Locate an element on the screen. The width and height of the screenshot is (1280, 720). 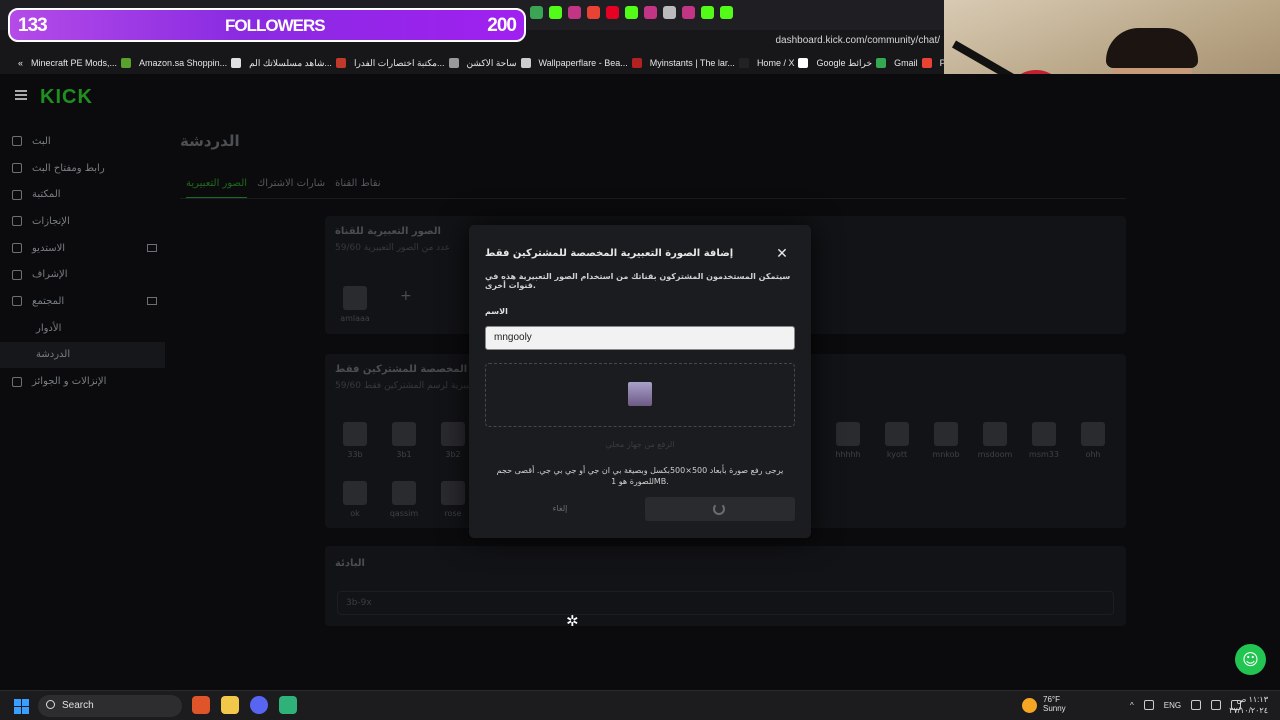
emote-item: 3b2 is located at coordinates (453, 440).